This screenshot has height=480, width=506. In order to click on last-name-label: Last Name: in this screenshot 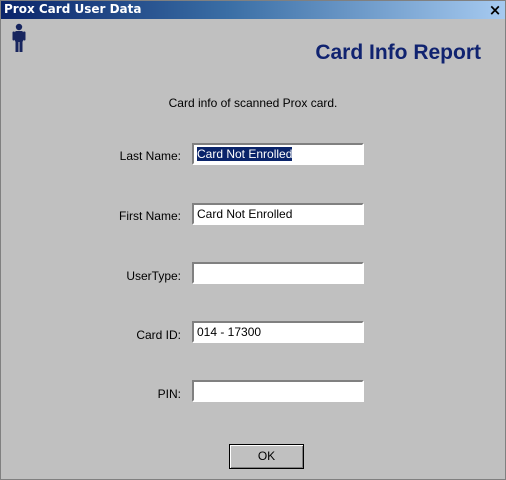, I will do `click(150, 156)`.